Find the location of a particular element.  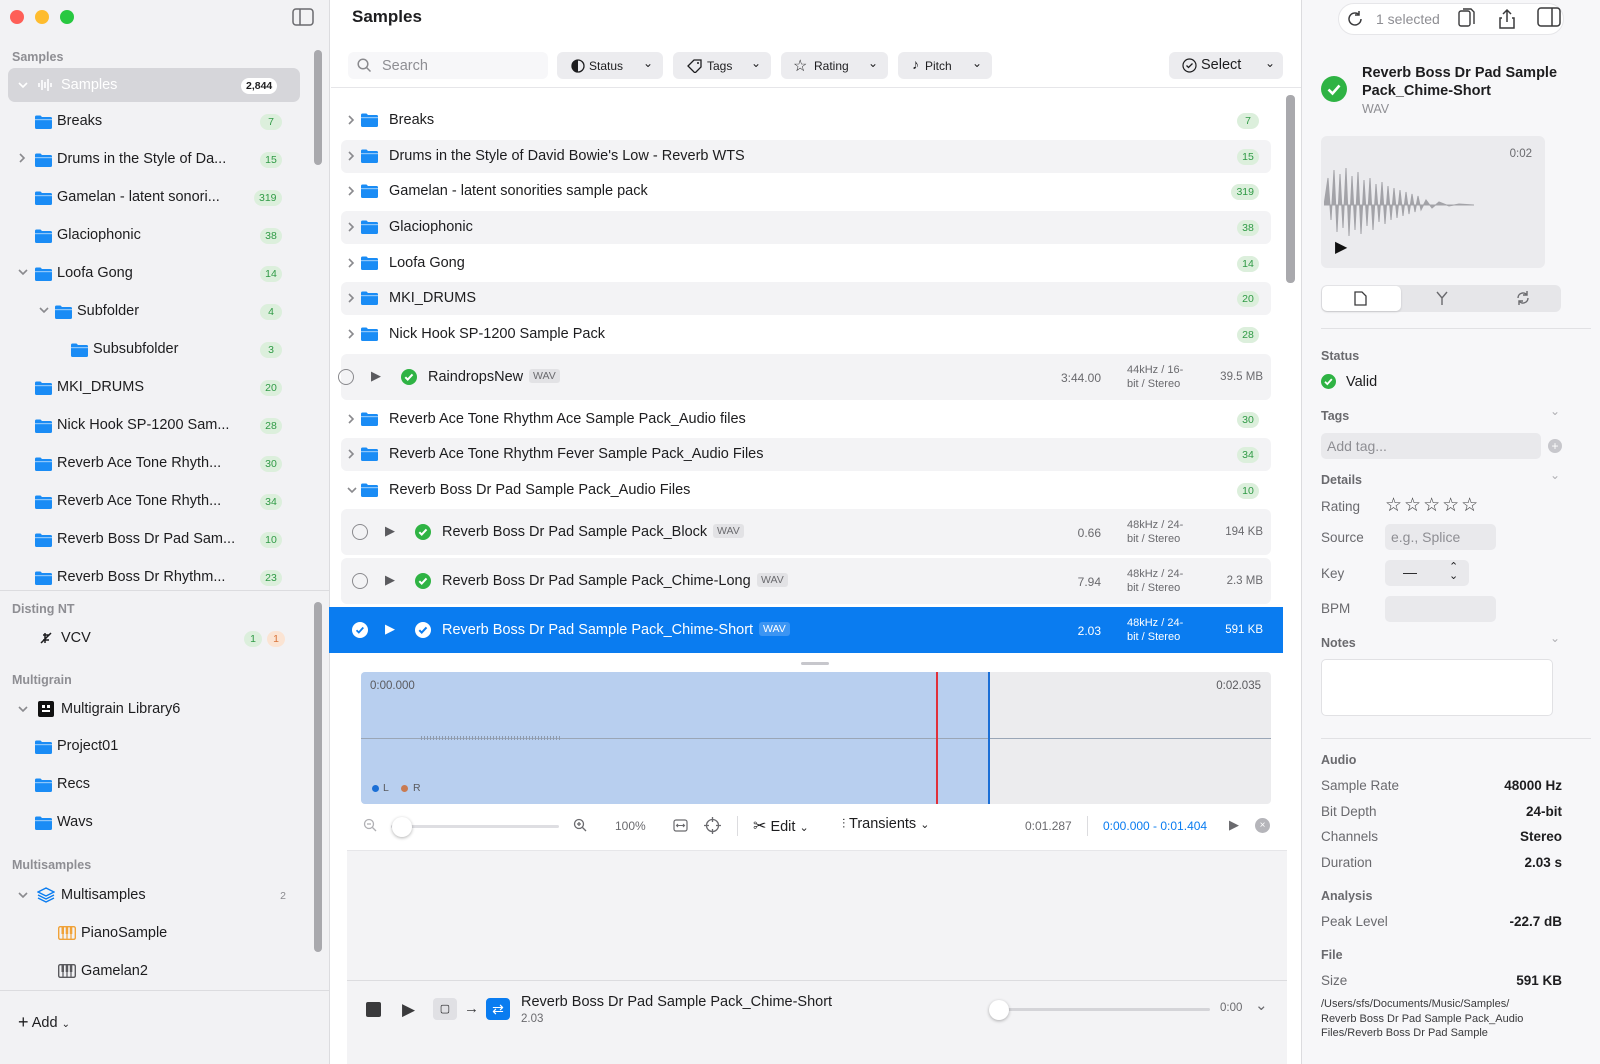

source-input: e.g., Splice is located at coordinates (1440, 537).